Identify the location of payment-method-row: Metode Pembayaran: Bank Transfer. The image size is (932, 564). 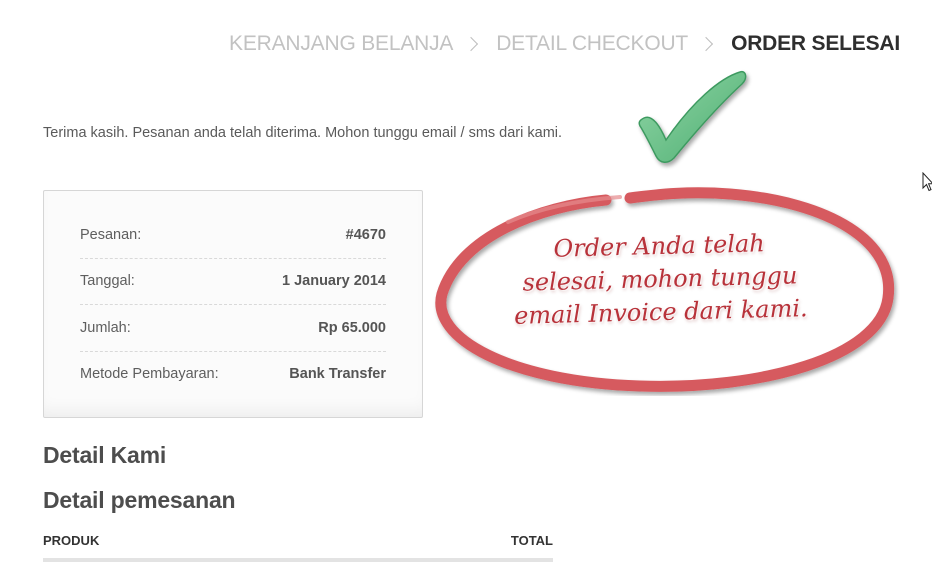
(233, 375).